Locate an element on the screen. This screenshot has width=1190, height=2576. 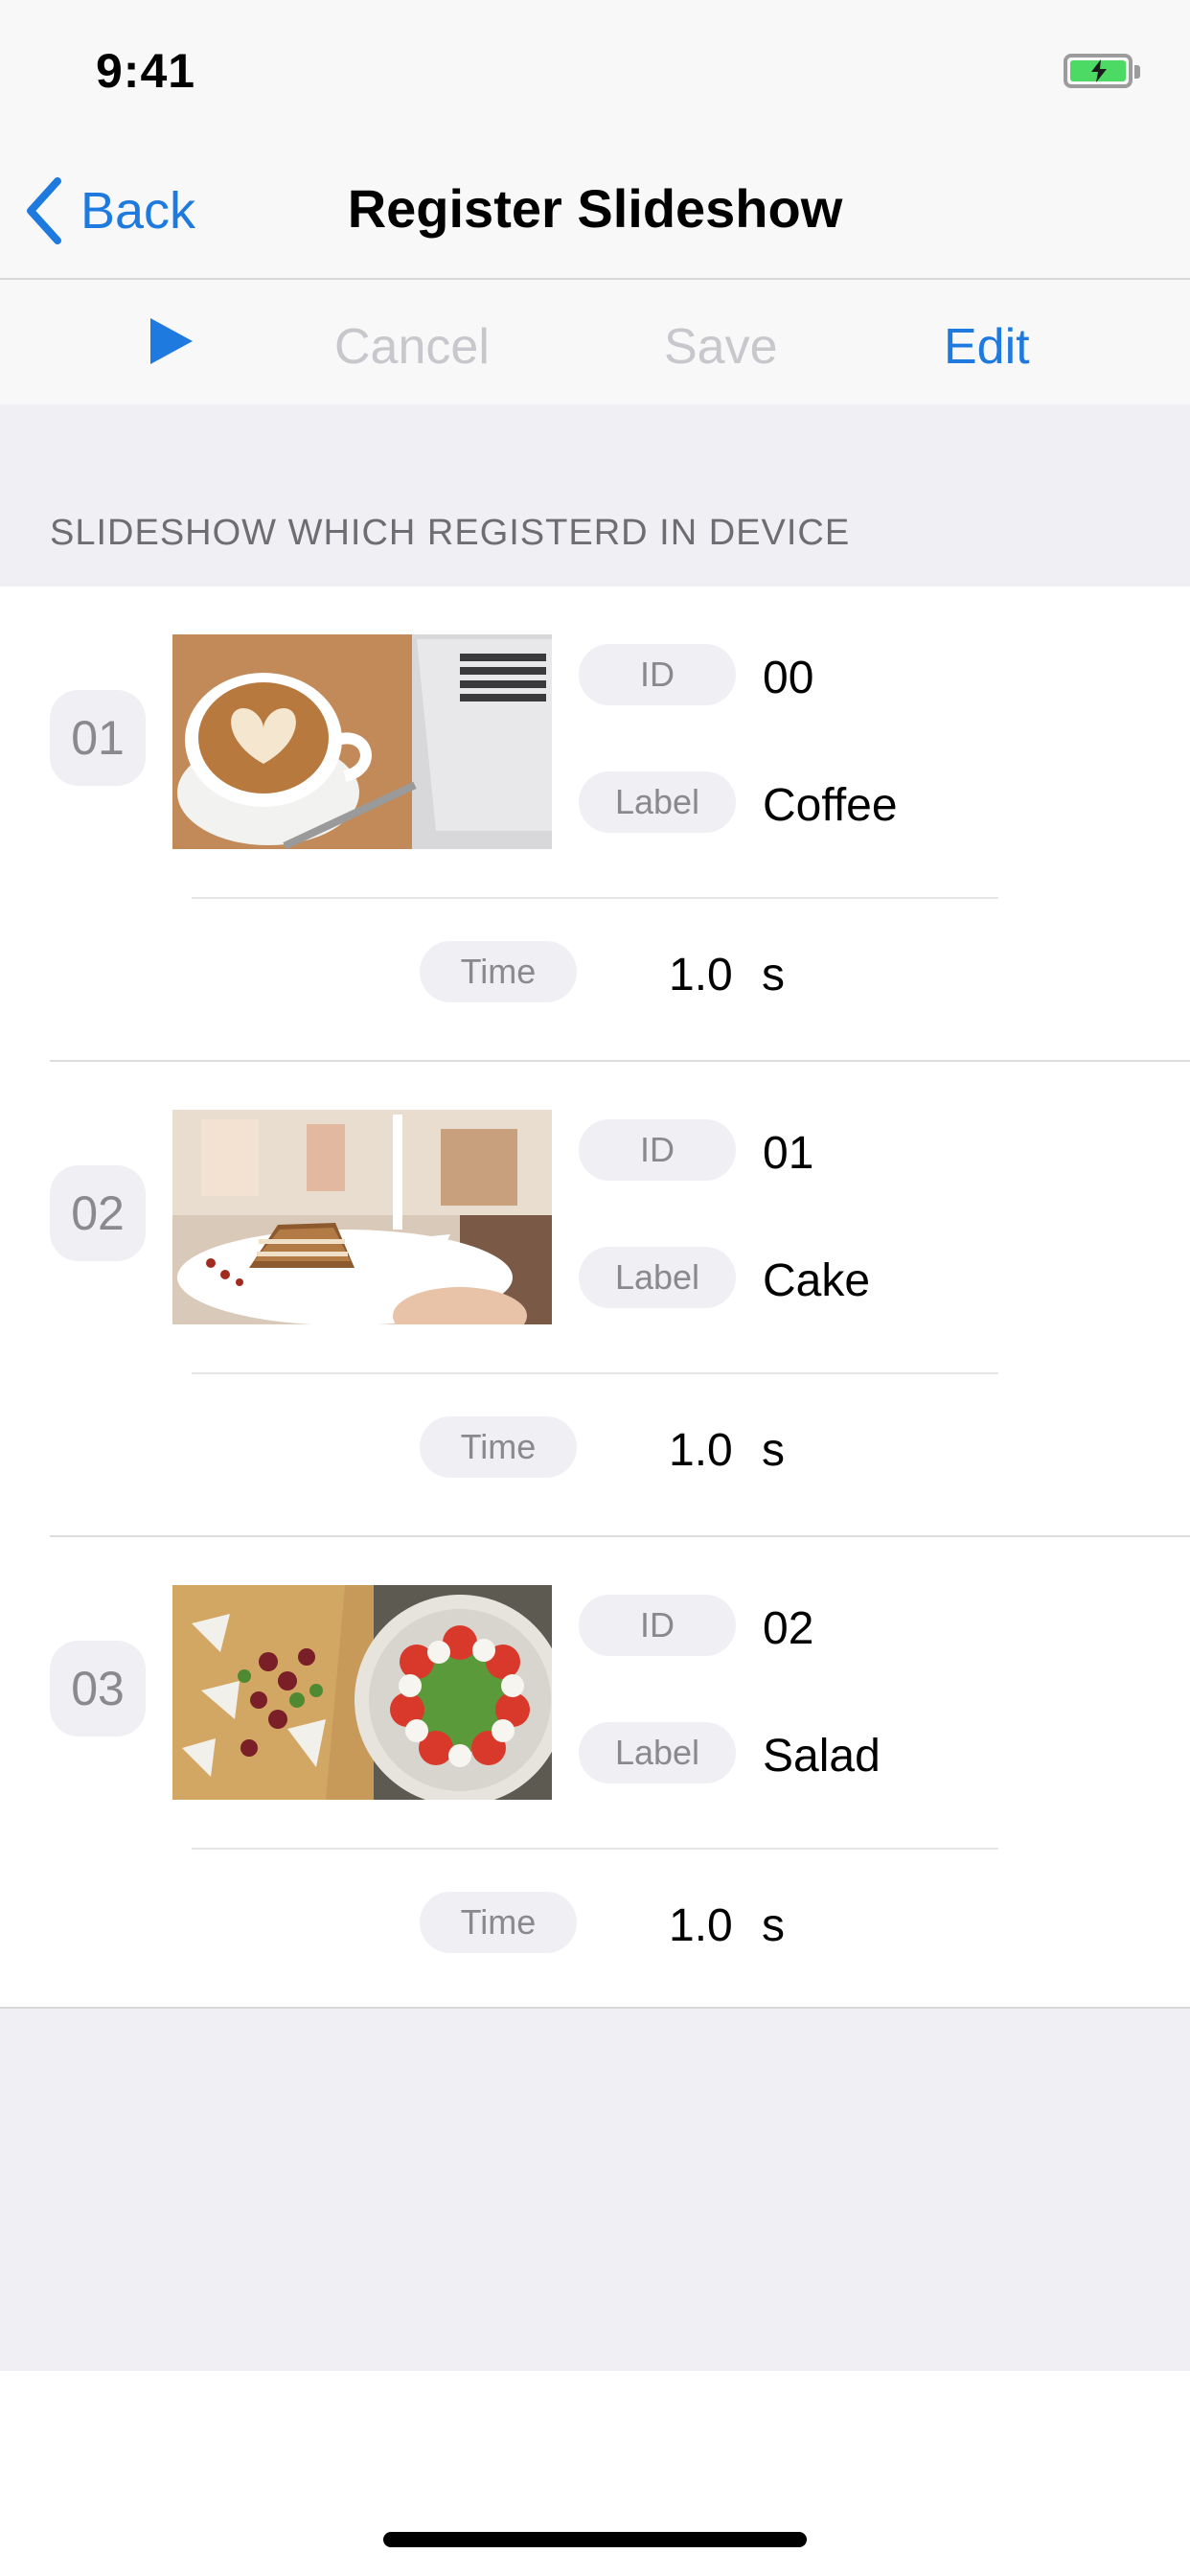
salad-thumbnail is located at coordinates (362, 1692).